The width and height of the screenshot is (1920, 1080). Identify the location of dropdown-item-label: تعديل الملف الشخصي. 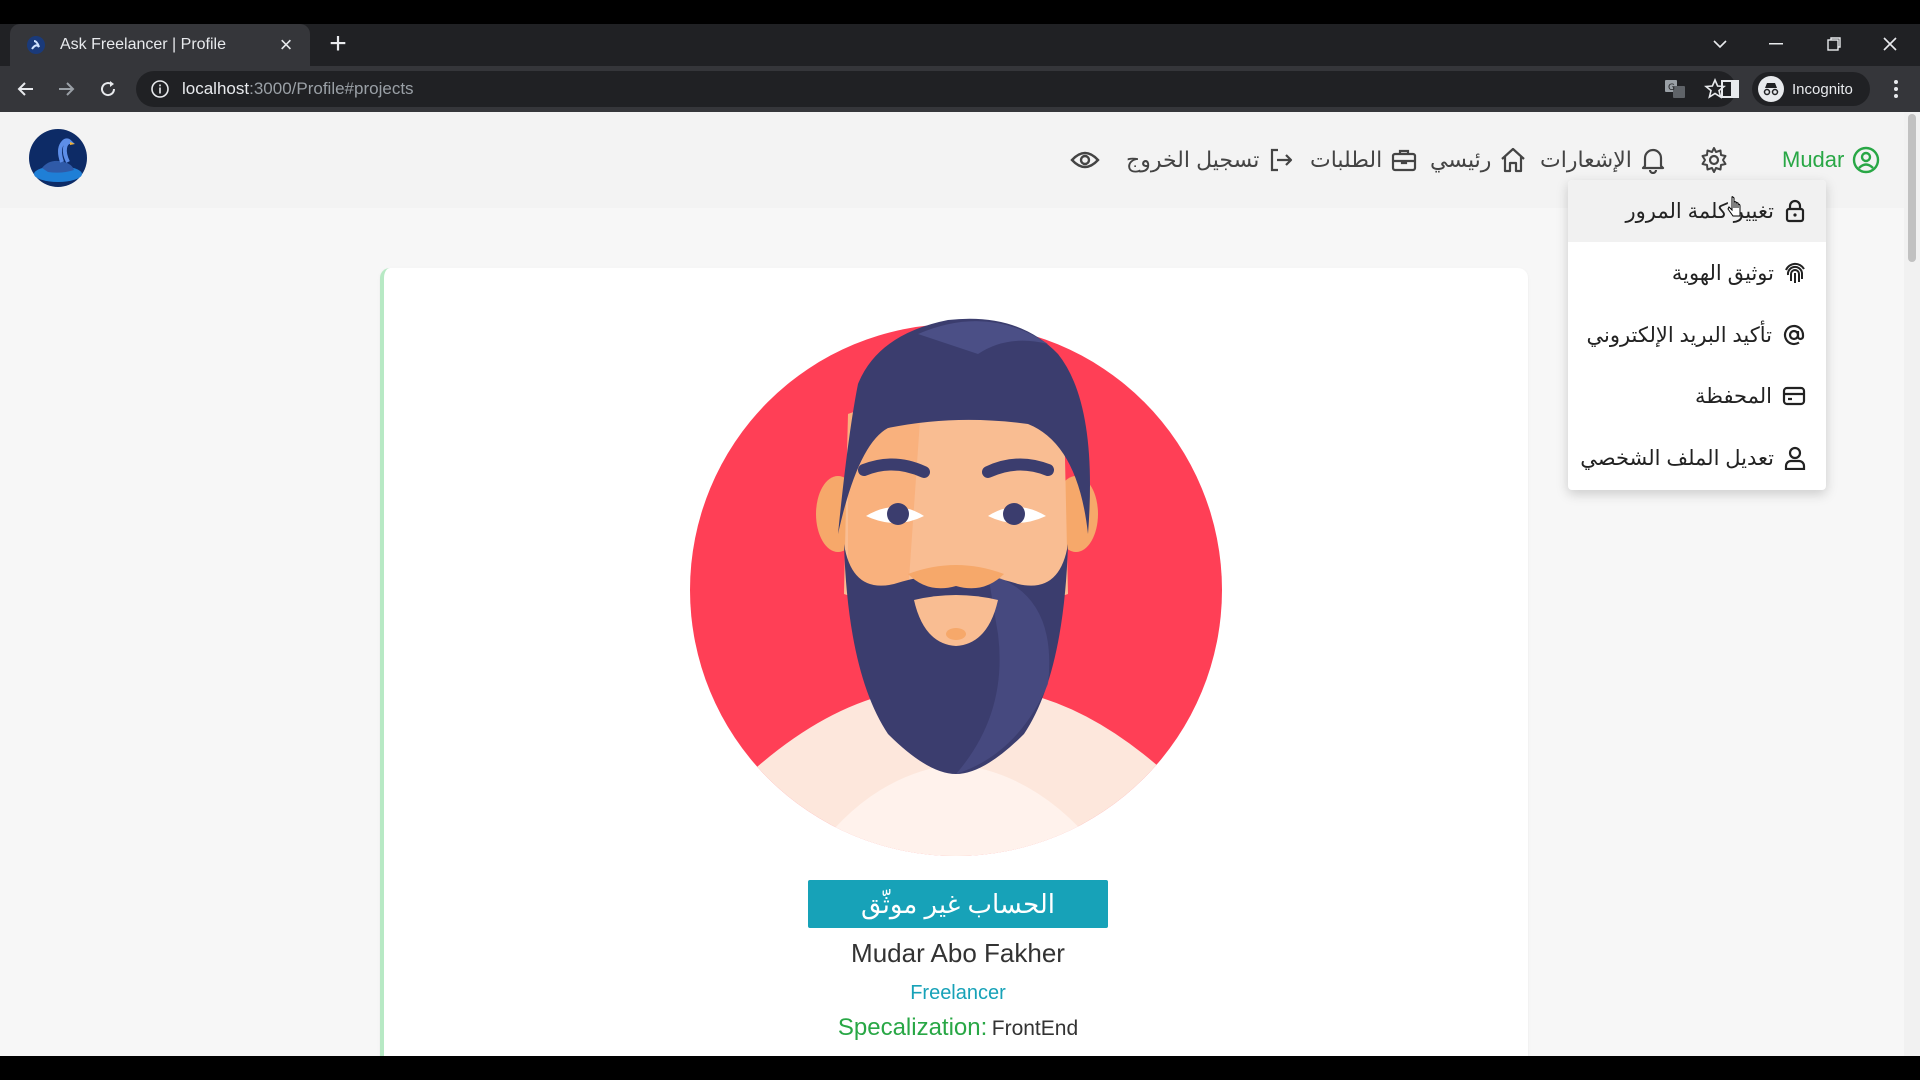
(1677, 458).